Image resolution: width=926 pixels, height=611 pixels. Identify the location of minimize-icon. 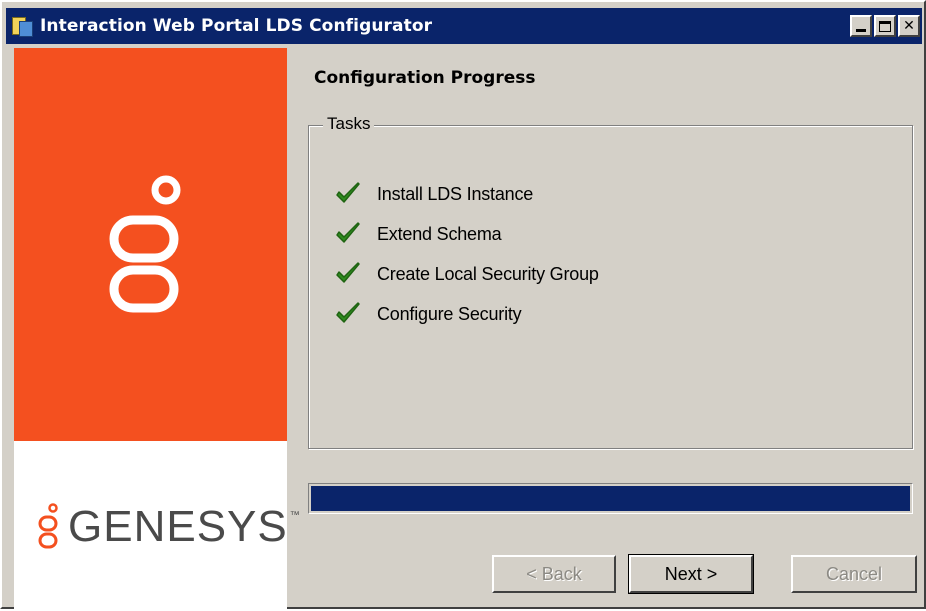
(861, 30).